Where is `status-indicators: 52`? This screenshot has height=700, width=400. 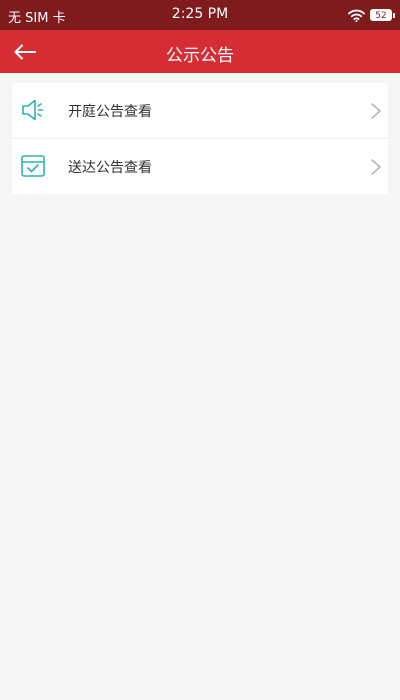
status-indicators: 52 is located at coordinates (371, 15).